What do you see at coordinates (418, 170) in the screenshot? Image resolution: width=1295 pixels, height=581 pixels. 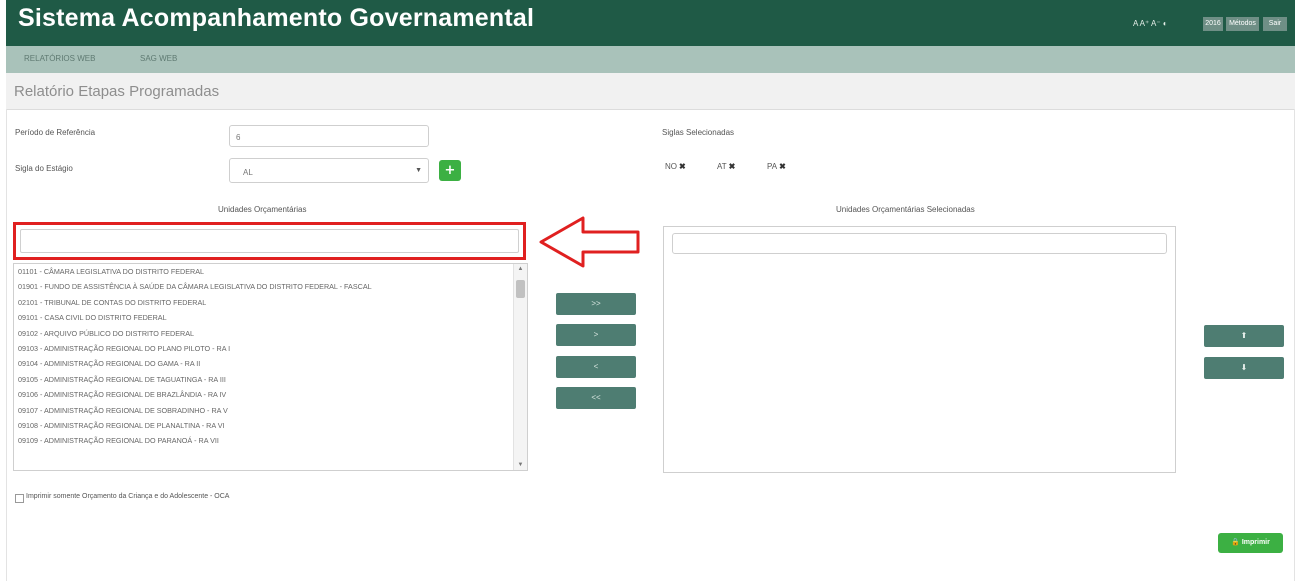 I see `chevron-down-icon: ▼` at bounding box center [418, 170].